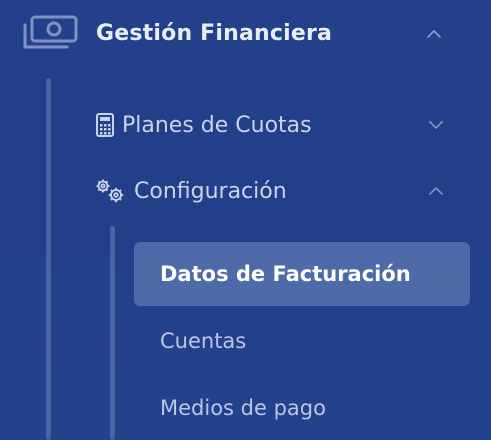 The width and height of the screenshot is (491, 440). What do you see at coordinates (210, 191) in the screenshot?
I see `sidebar-item-label: Configuración` at bounding box center [210, 191].